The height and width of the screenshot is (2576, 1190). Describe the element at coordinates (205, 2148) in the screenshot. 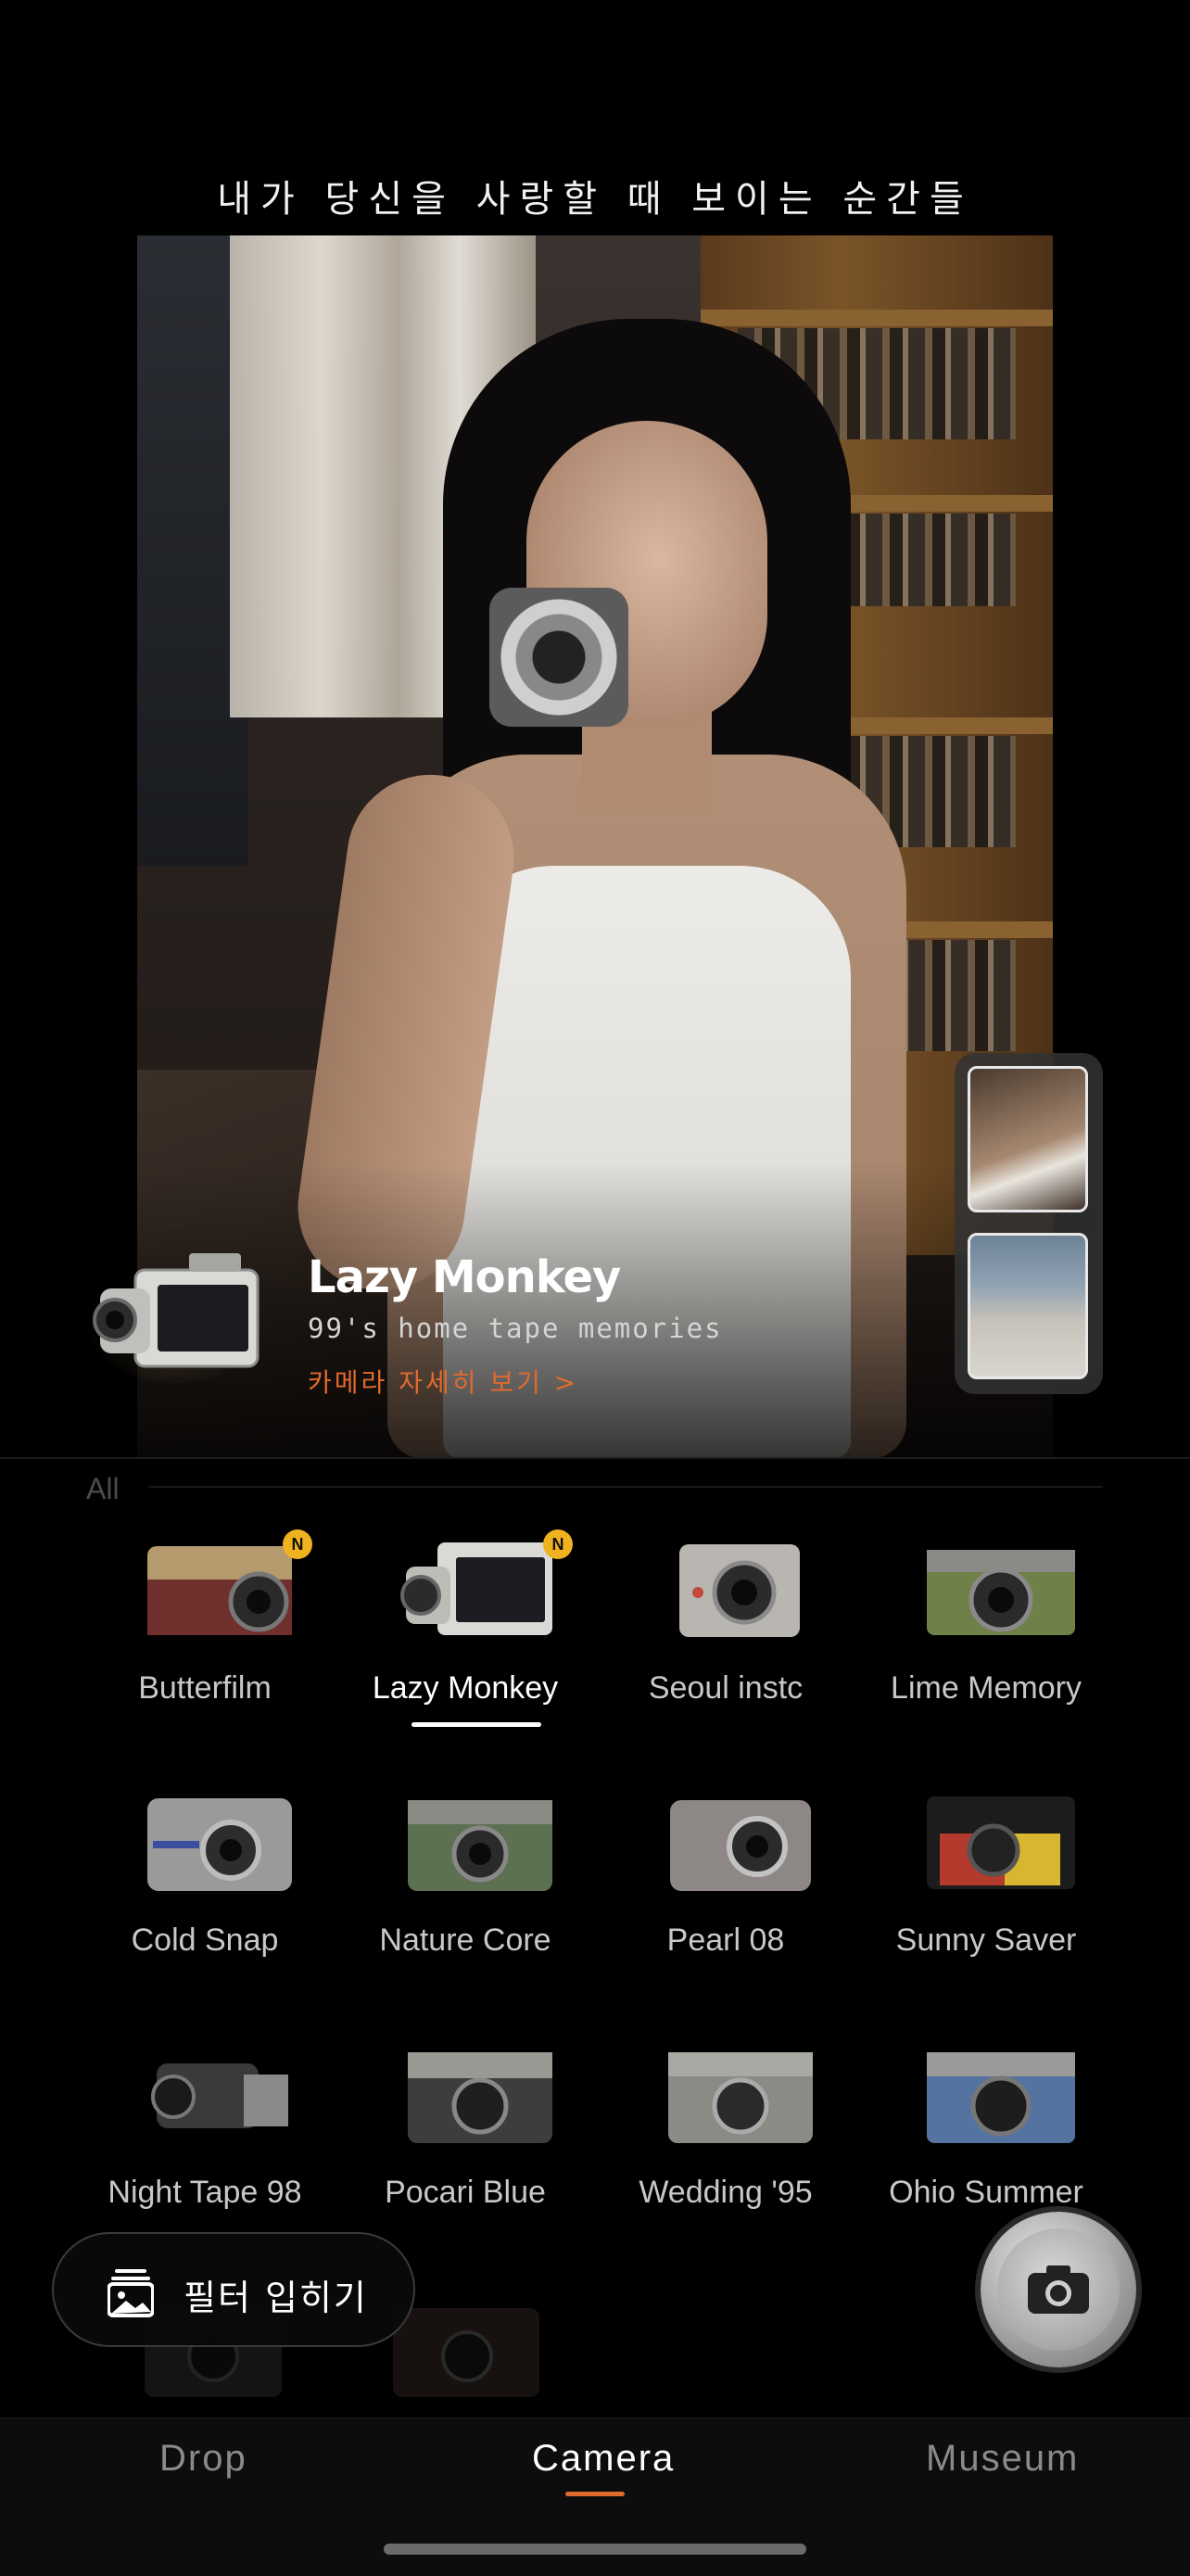

I see `camera-item-night-tape-98: Night Tape 98` at that location.